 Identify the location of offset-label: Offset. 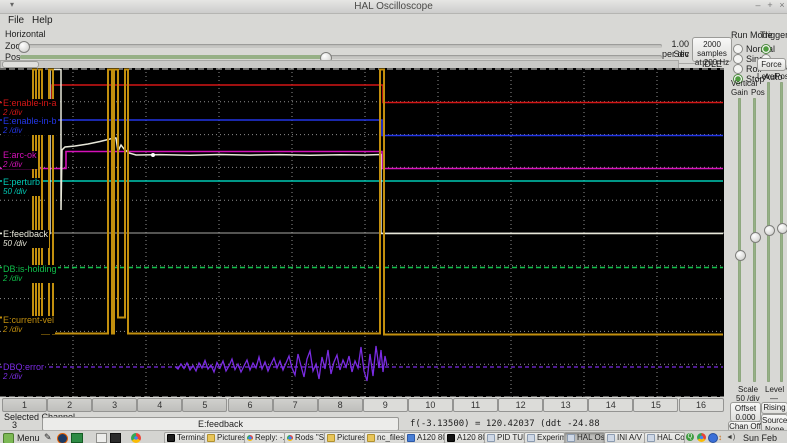
(745, 408).